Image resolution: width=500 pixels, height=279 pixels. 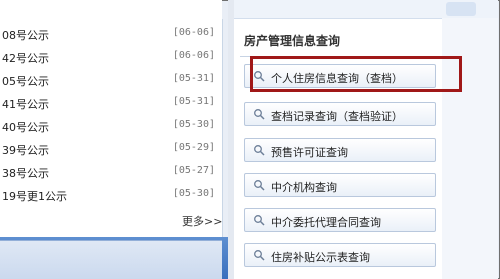 What do you see at coordinates (111, 195) in the screenshot?
I see `news-list-item: 19号更1公示 [05-30]` at bounding box center [111, 195].